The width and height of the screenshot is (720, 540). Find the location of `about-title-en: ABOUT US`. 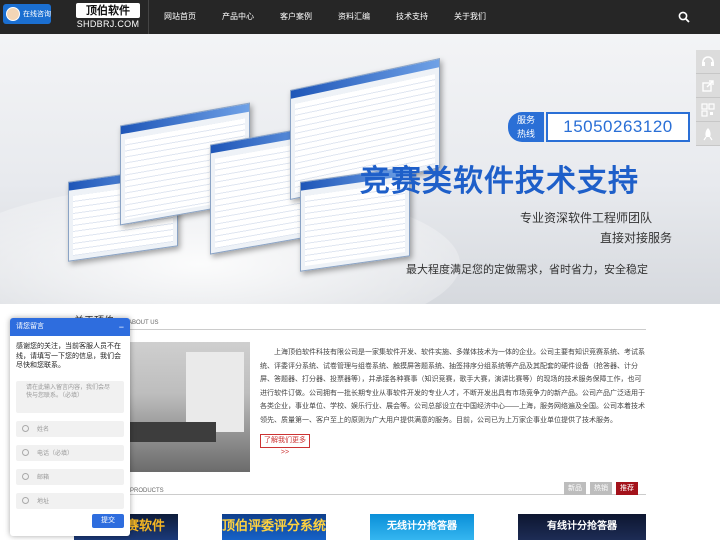

about-title-en: ABOUT US is located at coordinates (143, 323).